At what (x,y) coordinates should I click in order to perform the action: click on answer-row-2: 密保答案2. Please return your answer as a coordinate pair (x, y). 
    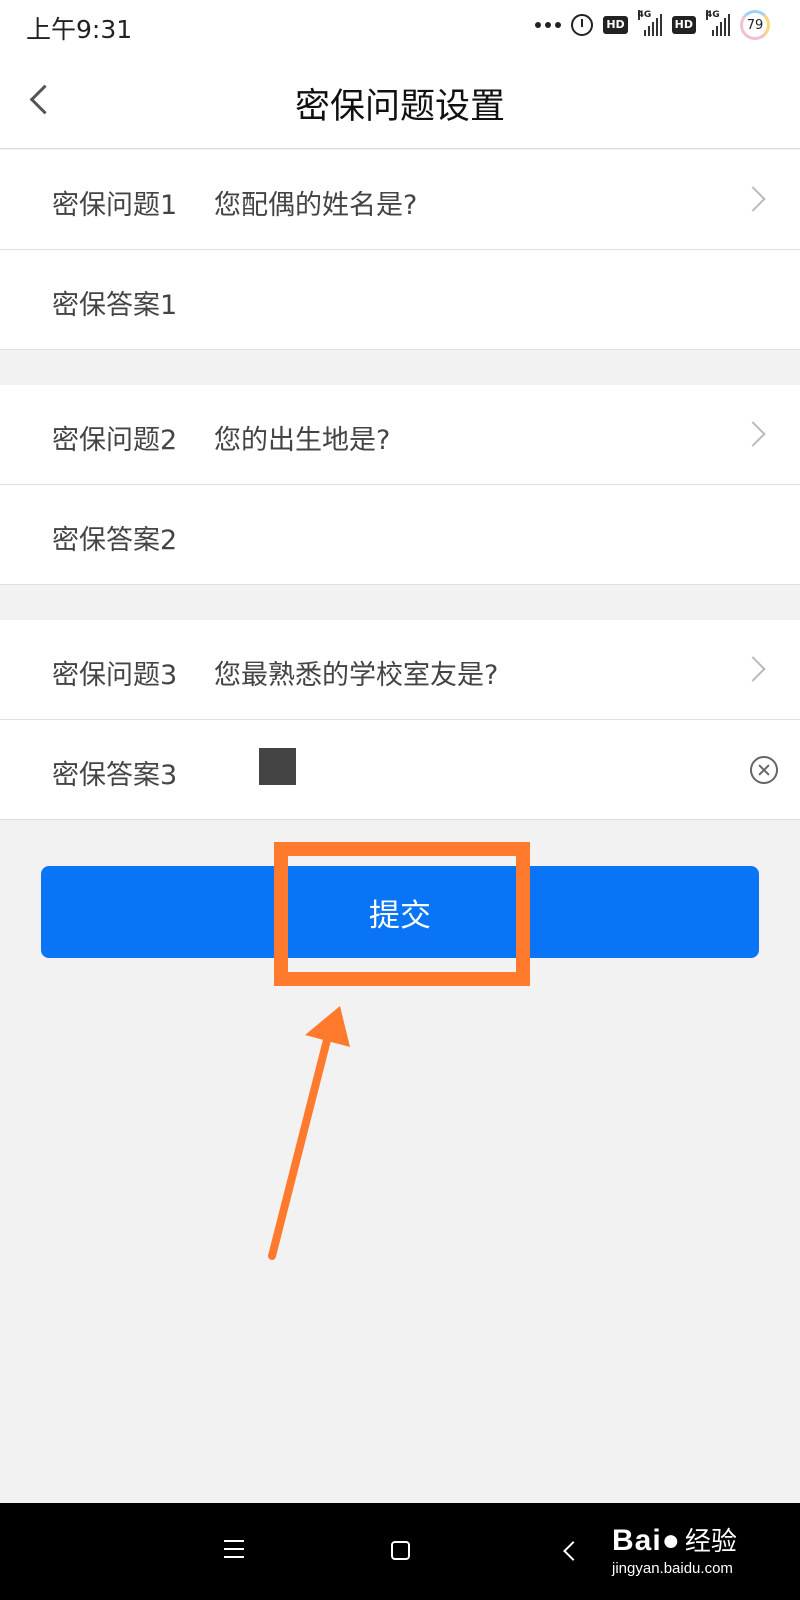
    Looking at the image, I should click on (400, 535).